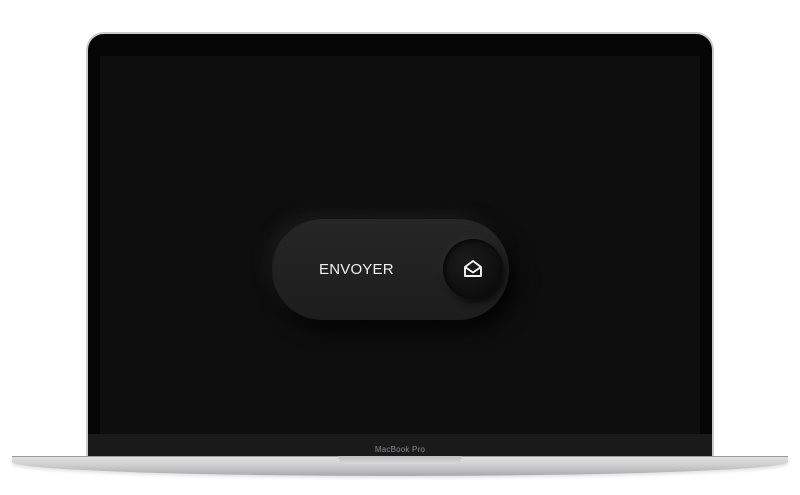 The width and height of the screenshot is (800, 495). I want to click on laptop-base-notch, so click(400, 460).